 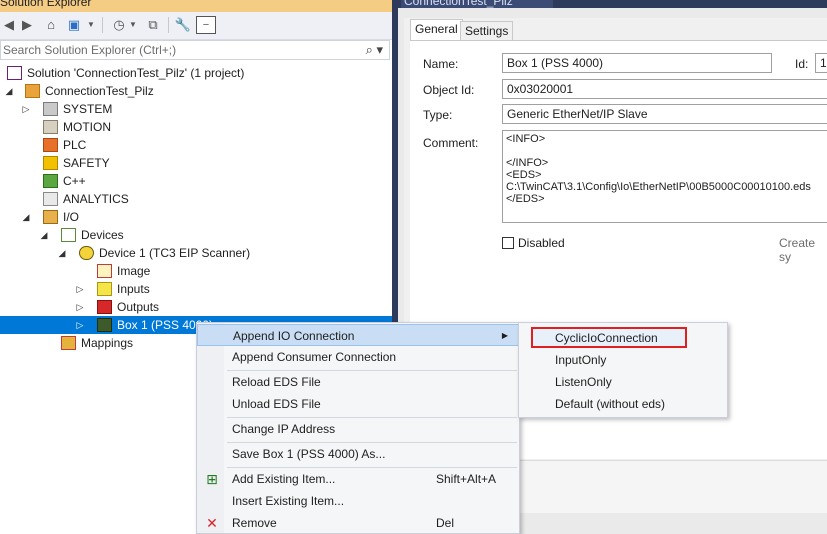 What do you see at coordinates (664, 89) in the screenshot?
I see `object-id-field: 0x03020001` at bounding box center [664, 89].